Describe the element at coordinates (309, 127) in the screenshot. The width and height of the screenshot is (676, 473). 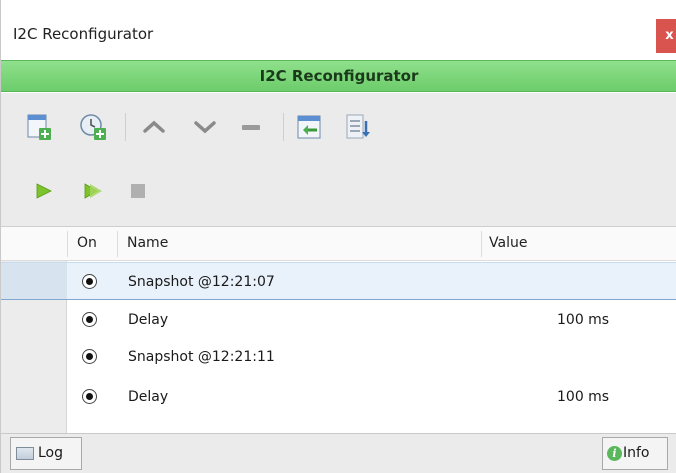
I see `import-icon` at that location.